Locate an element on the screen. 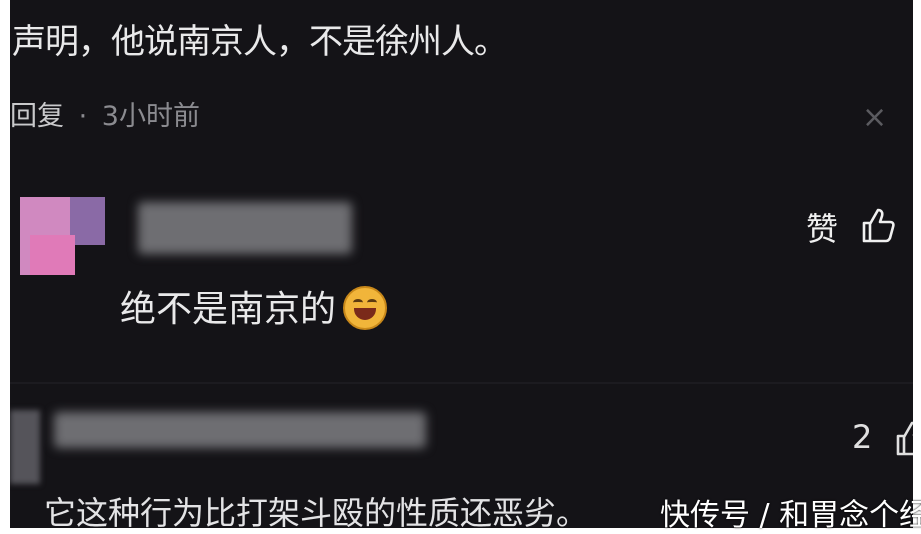 This screenshot has width=921, height=534. divider is located at coordinates (461, 383).